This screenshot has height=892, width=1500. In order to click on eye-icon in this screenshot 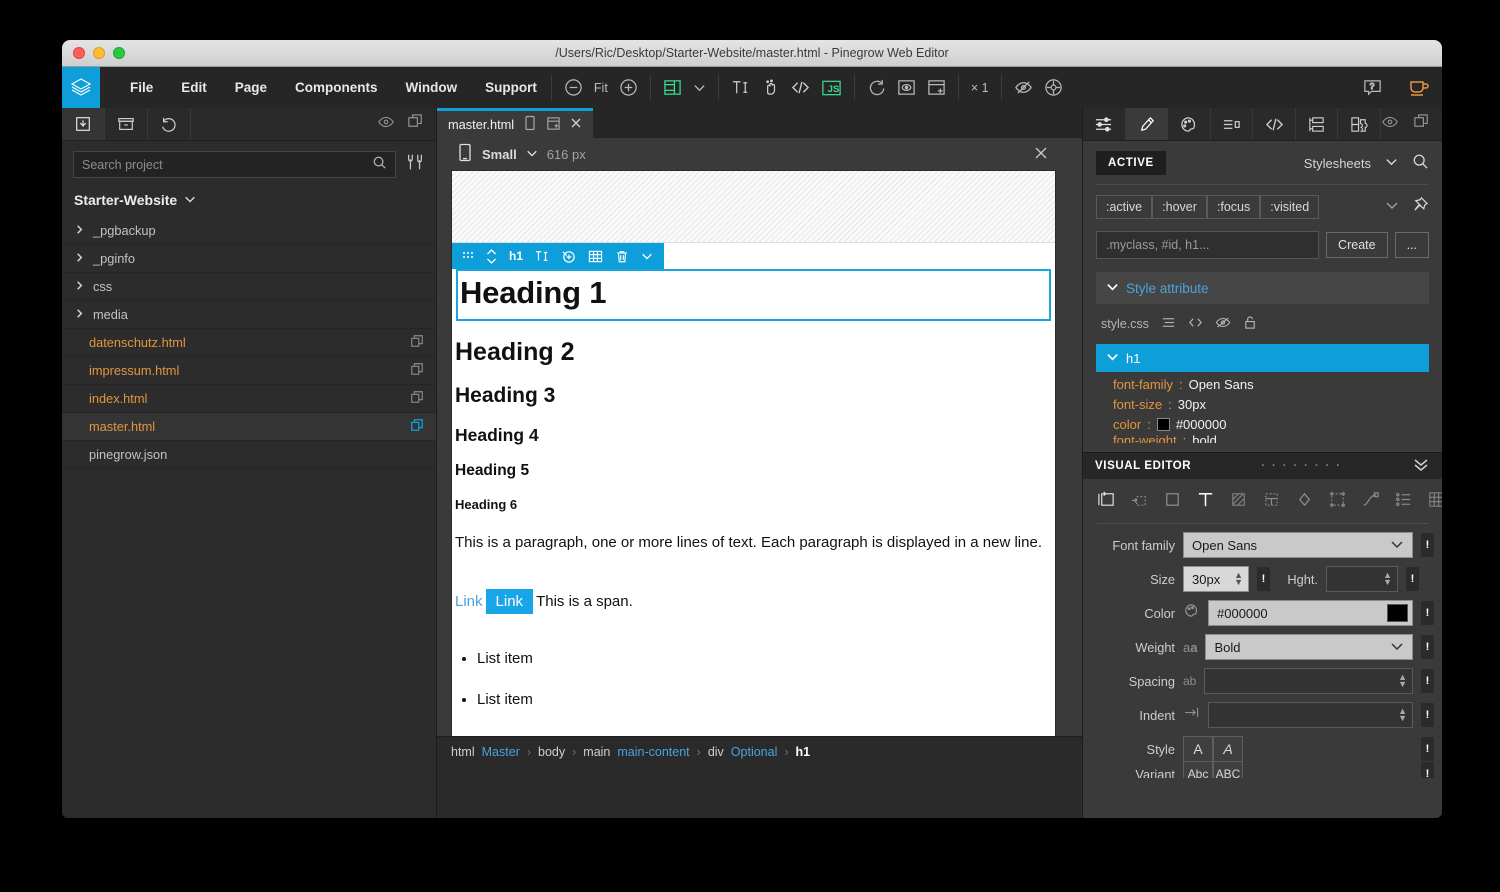, I will do `click(1390, 124)`.